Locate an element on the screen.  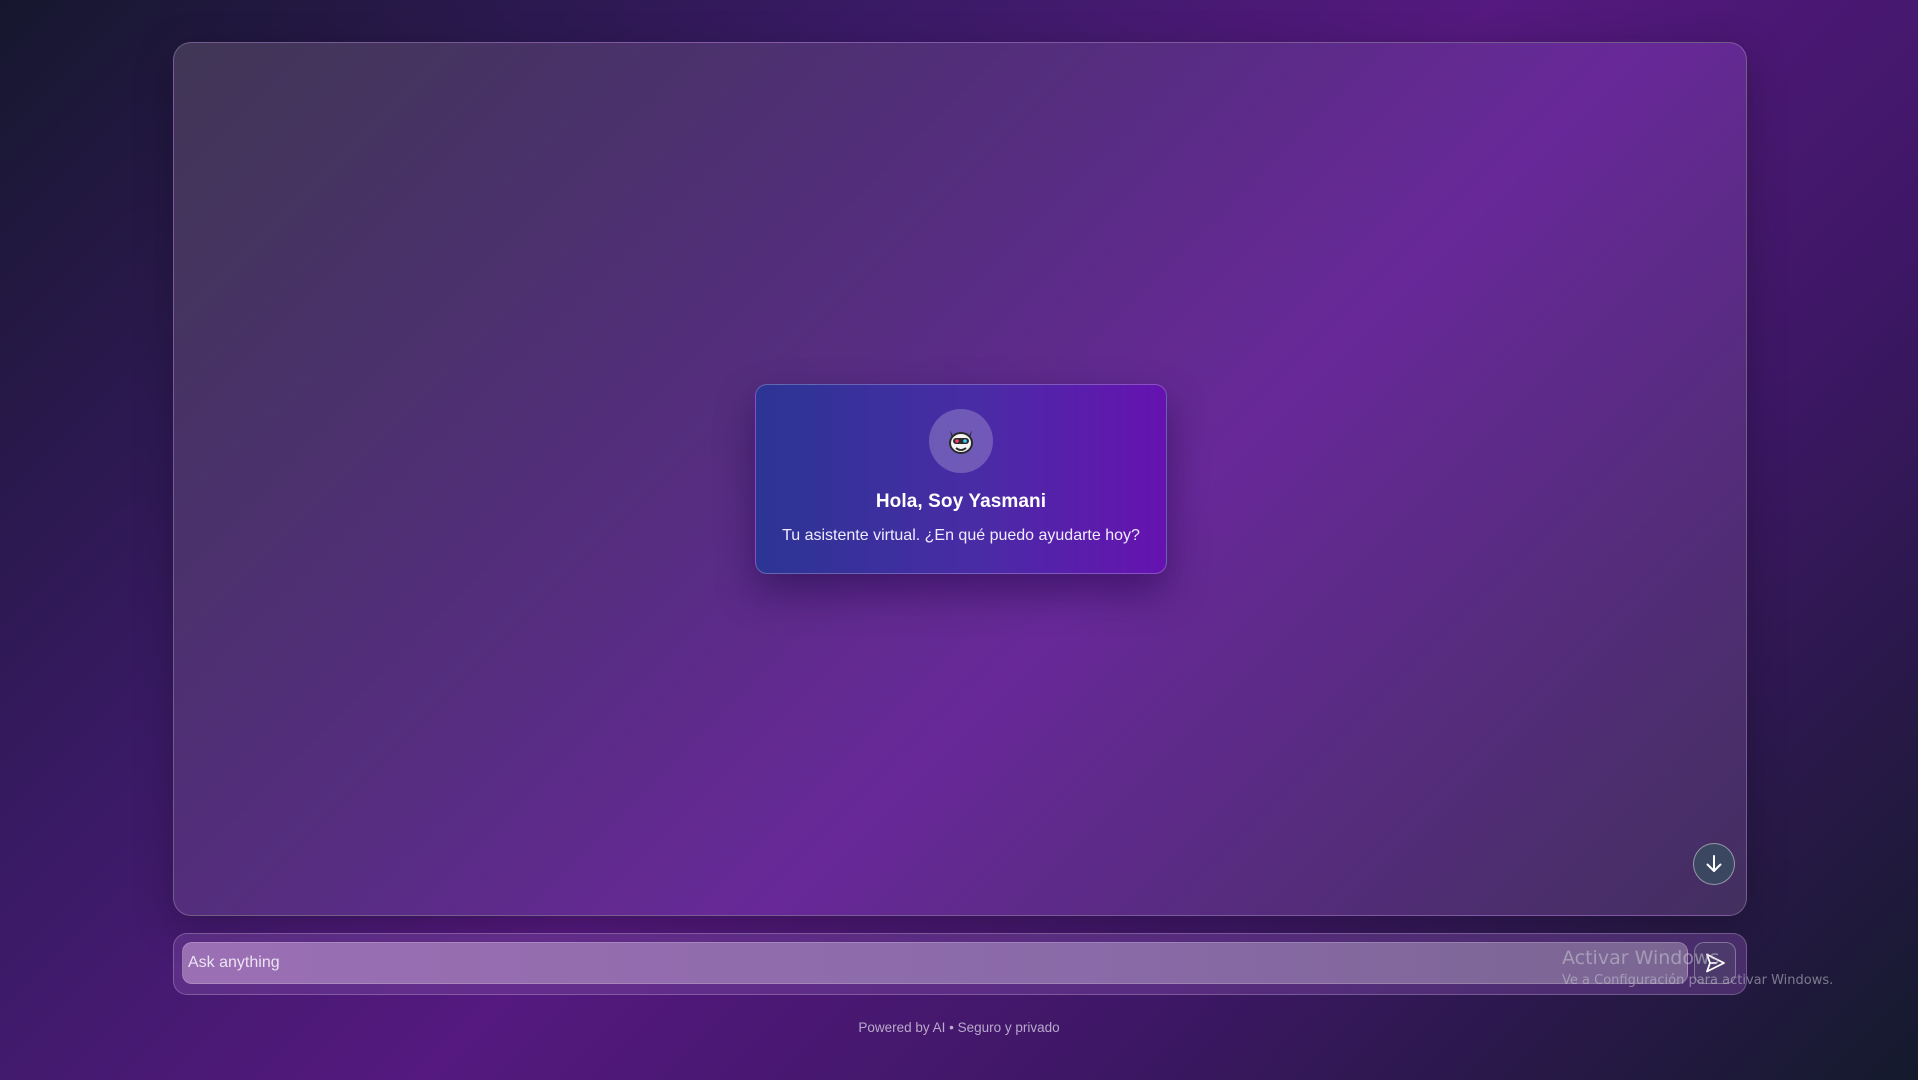
scroll-to-bottom-button is located at coordinates (1714, 864).